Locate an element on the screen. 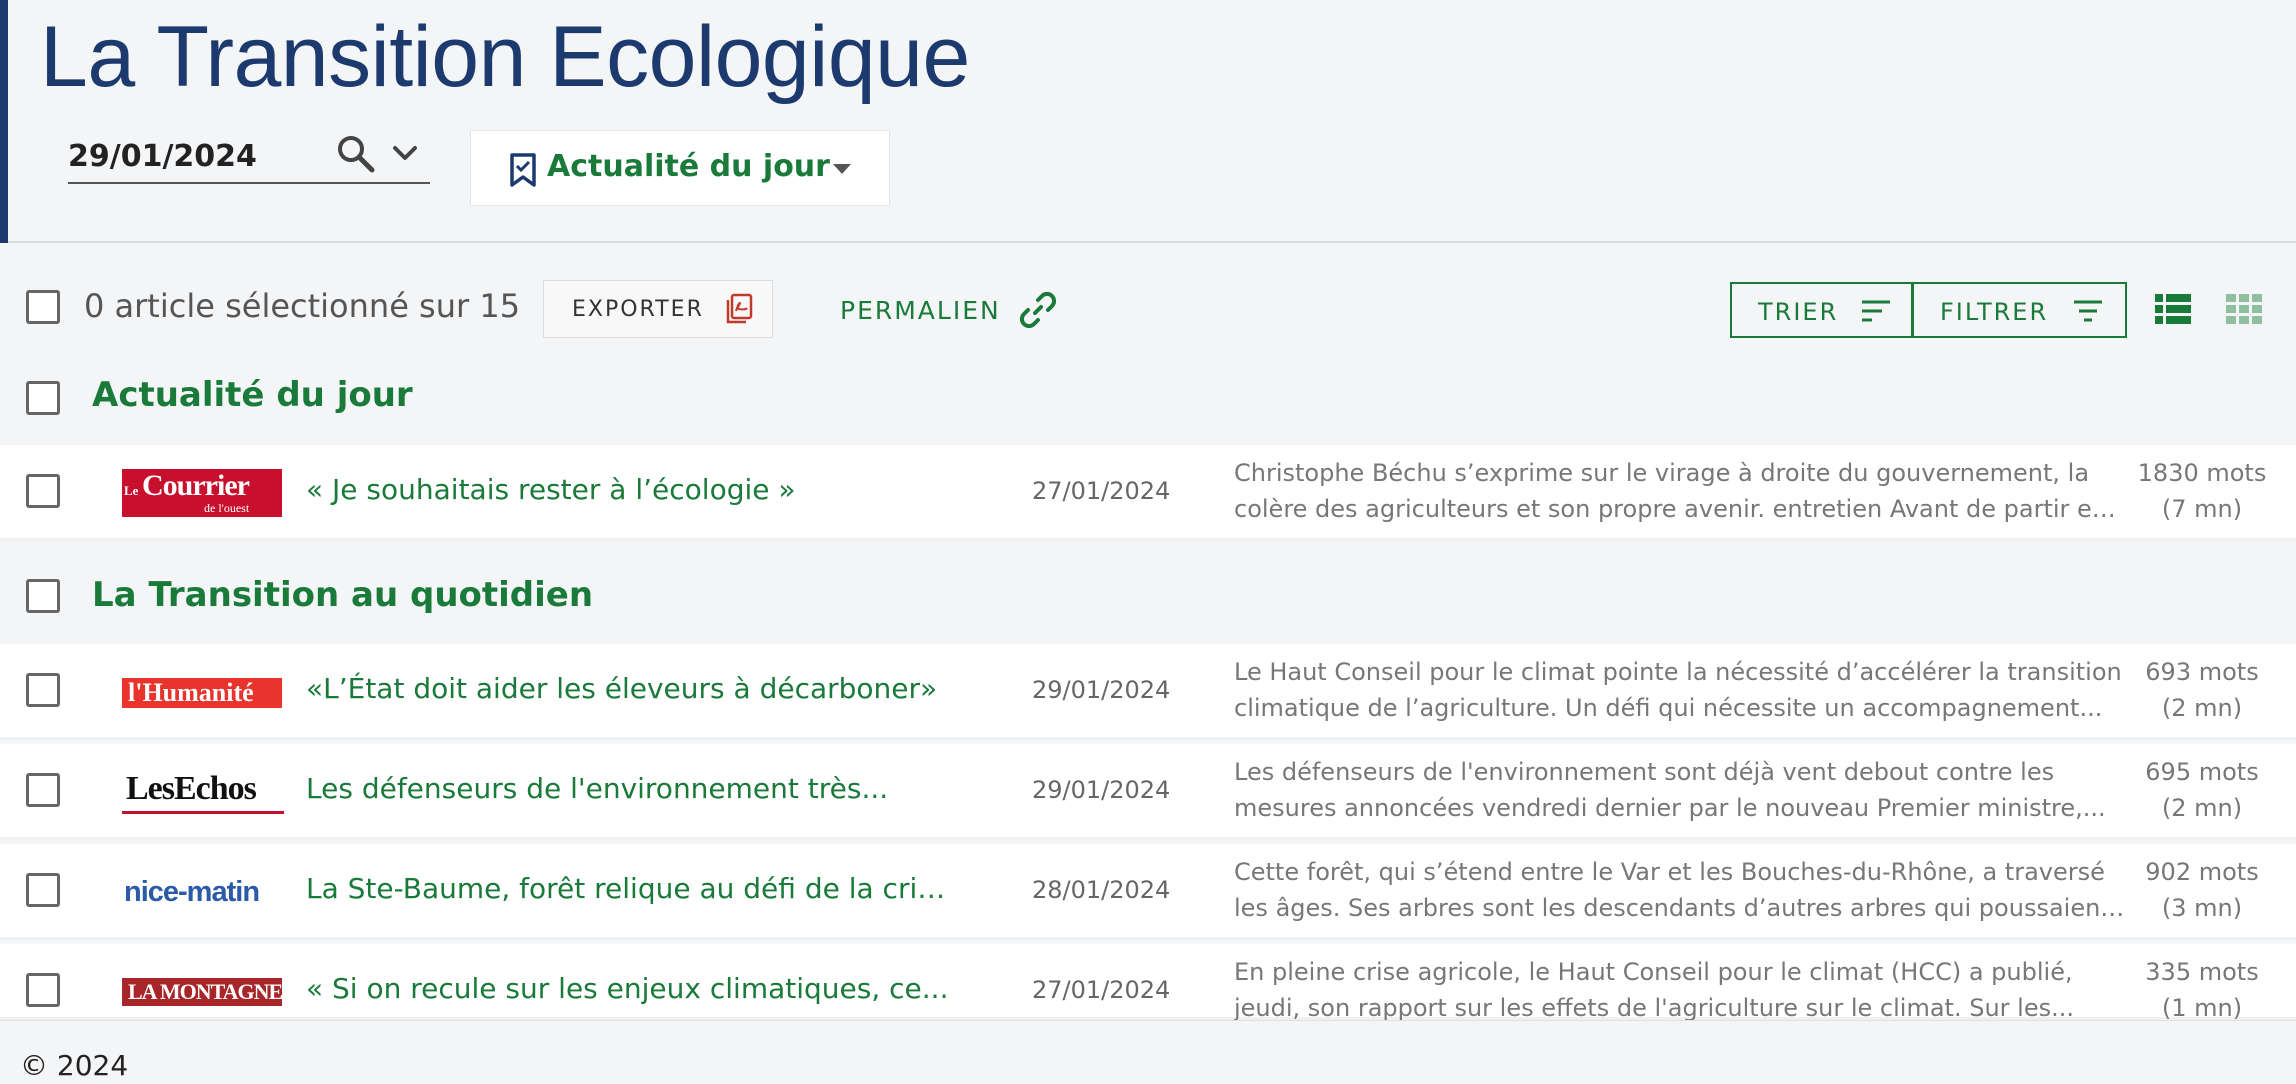 This screenshot has height=1084, width=2296. filter-button: FILTRER is located at coordinates (2019, 310).